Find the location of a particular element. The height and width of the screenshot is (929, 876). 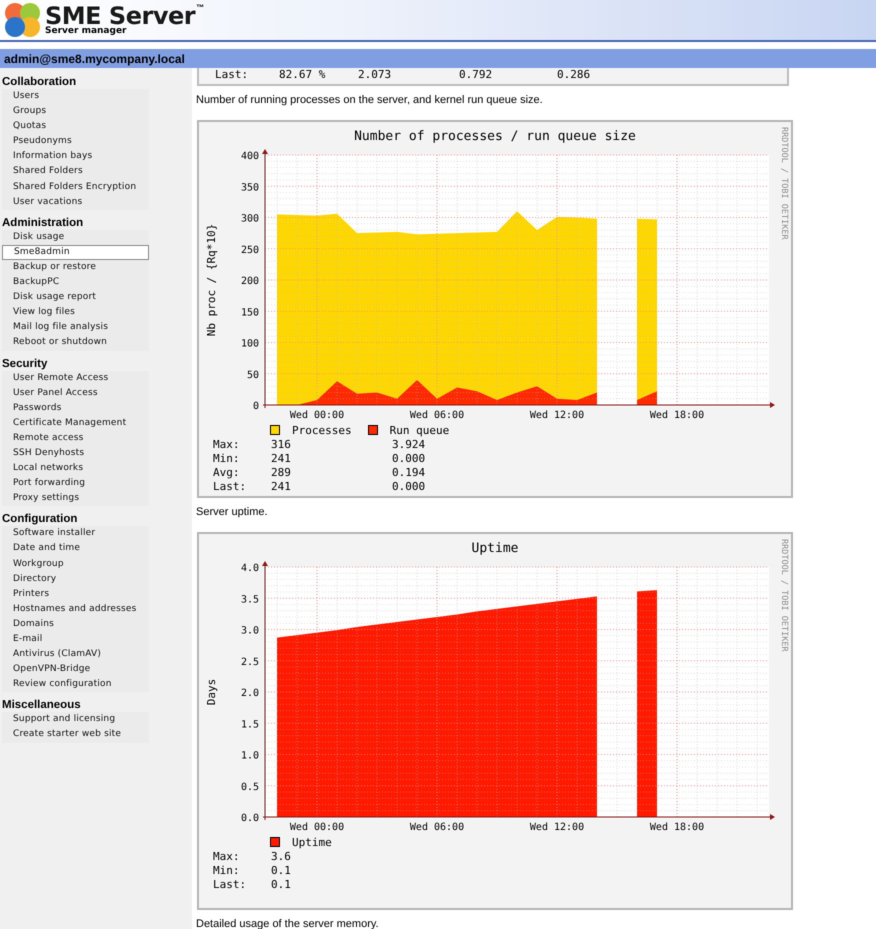

y-tick-label: 2.0 is located at coordinates (249, 693).